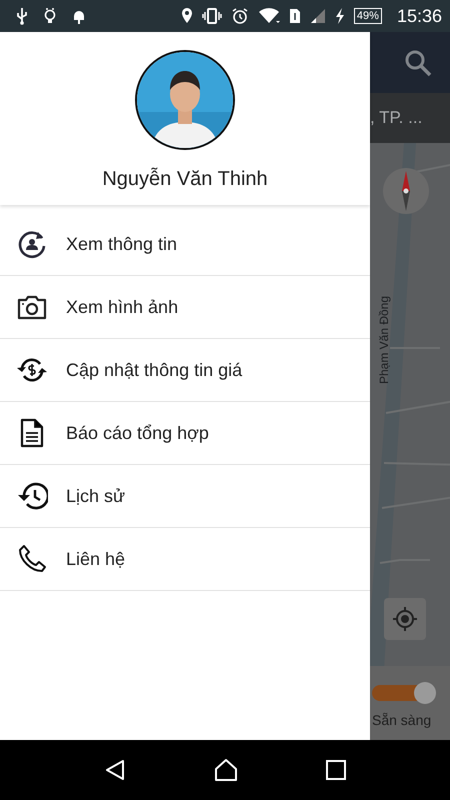 The height and width of the screenshot is (800, 450). I want to click on search-icon, so click(418, 62).